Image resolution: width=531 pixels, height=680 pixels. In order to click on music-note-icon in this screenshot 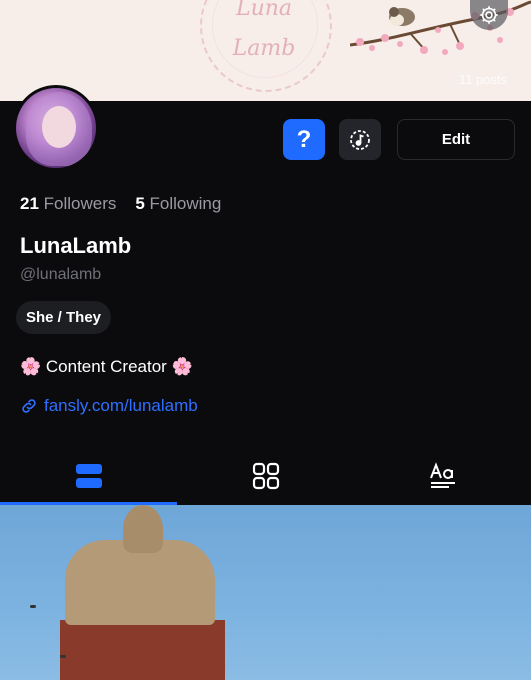, I will do `click(360, 139)`.